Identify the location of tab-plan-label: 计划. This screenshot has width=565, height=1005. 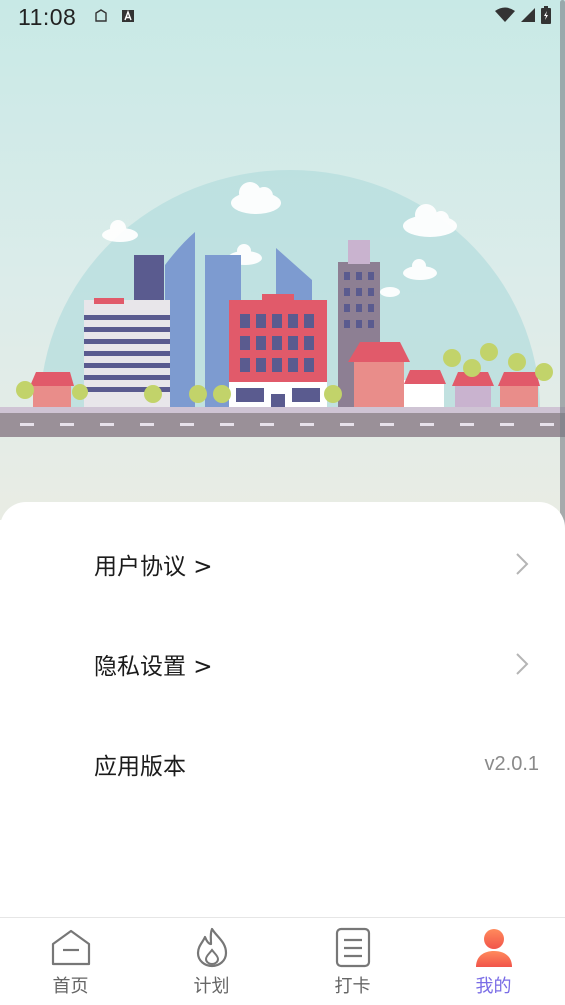
(211, 986).